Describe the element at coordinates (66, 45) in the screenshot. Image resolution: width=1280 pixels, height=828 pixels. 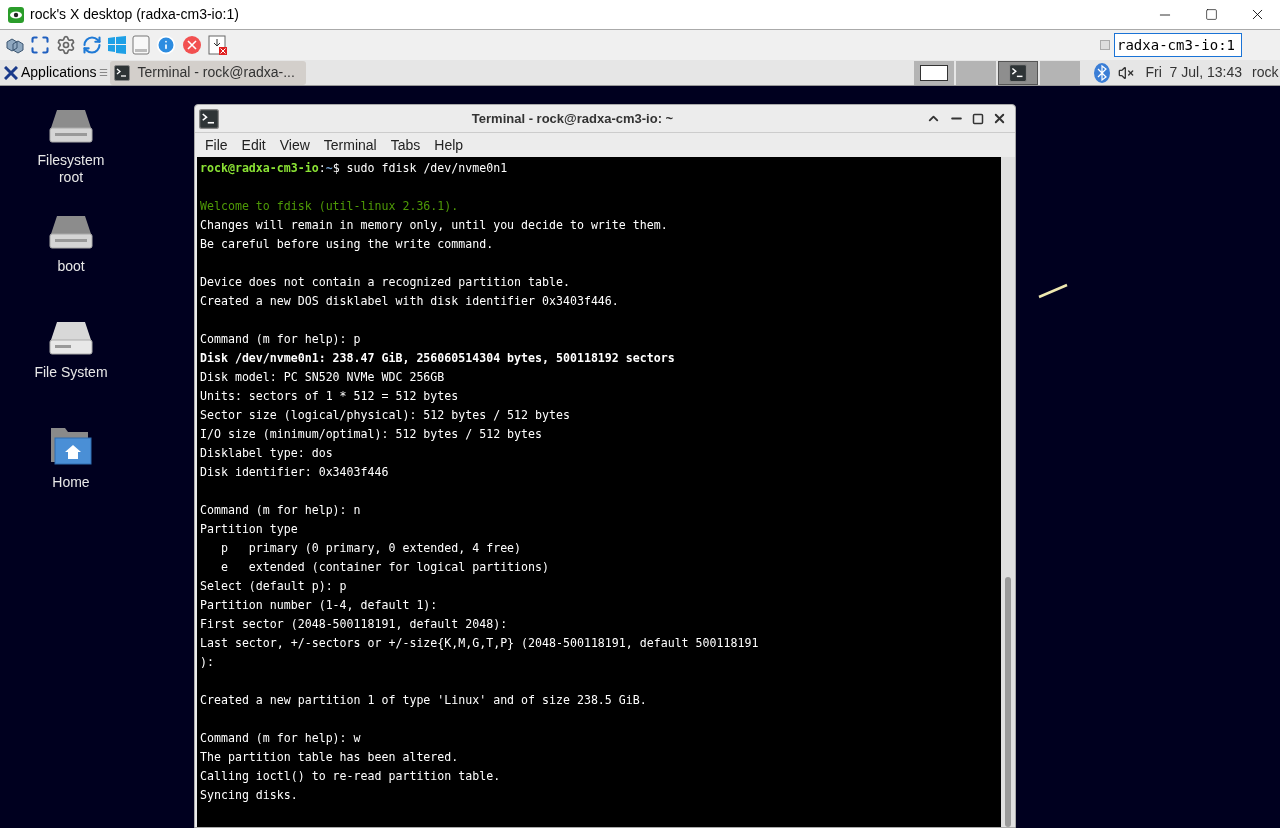
I see `settings-icon` at that location.